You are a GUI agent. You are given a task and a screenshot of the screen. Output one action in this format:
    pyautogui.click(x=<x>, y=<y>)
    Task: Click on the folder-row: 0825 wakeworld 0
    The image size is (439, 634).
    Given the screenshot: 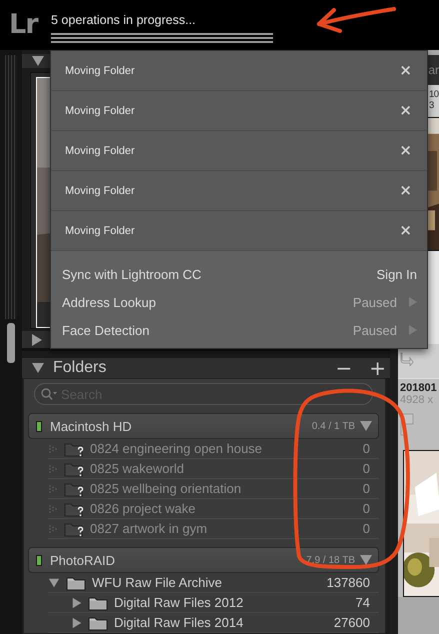 What is the action you would take?
    pyautogui.click(x=213, y=469)
    